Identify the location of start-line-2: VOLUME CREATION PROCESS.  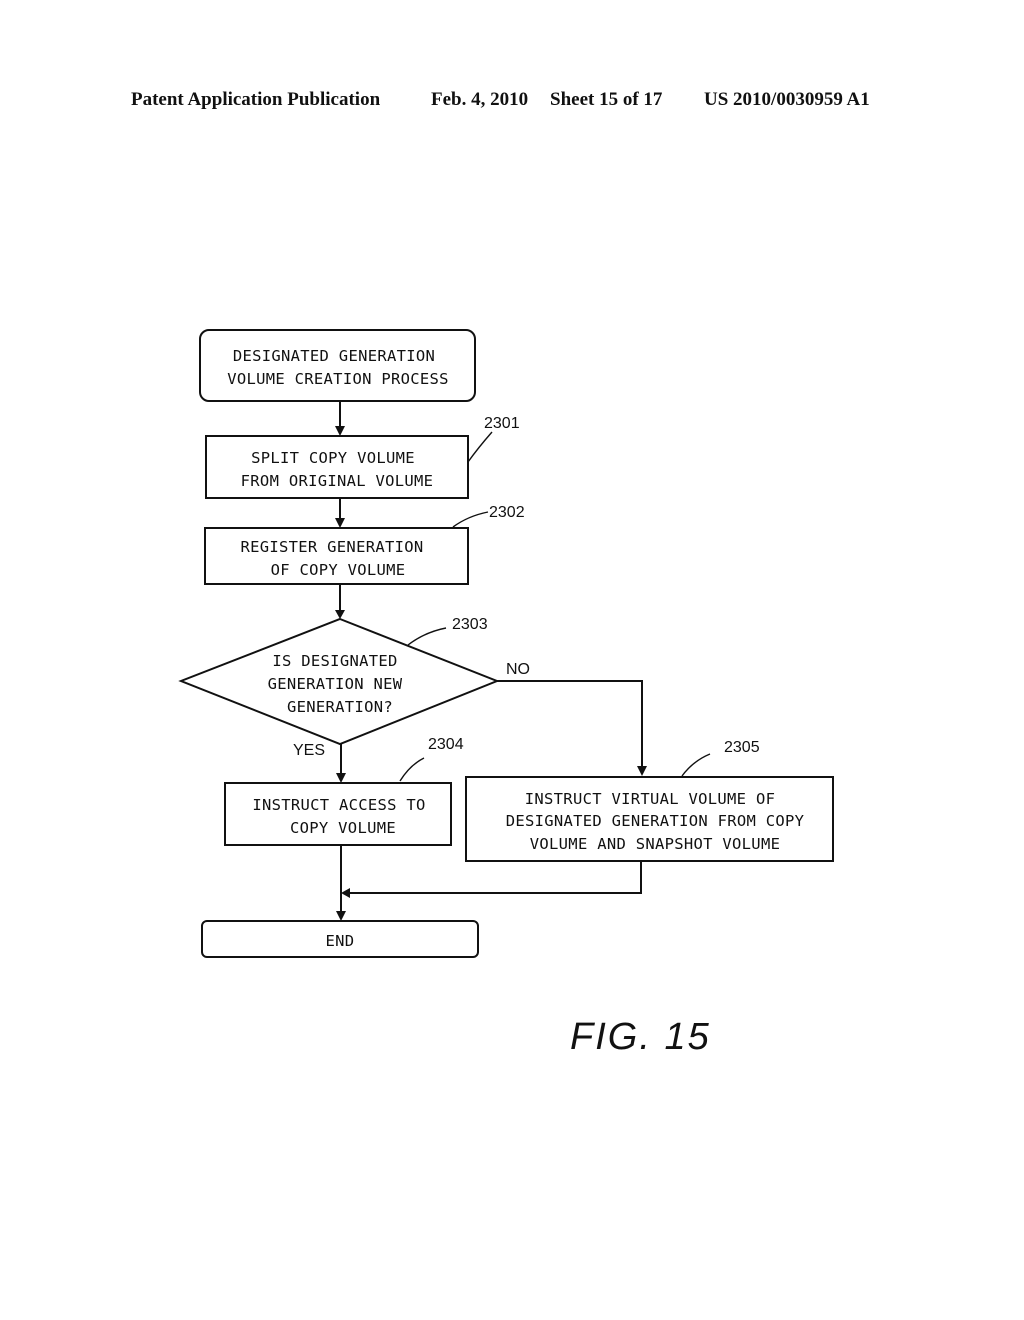
(338, 379).